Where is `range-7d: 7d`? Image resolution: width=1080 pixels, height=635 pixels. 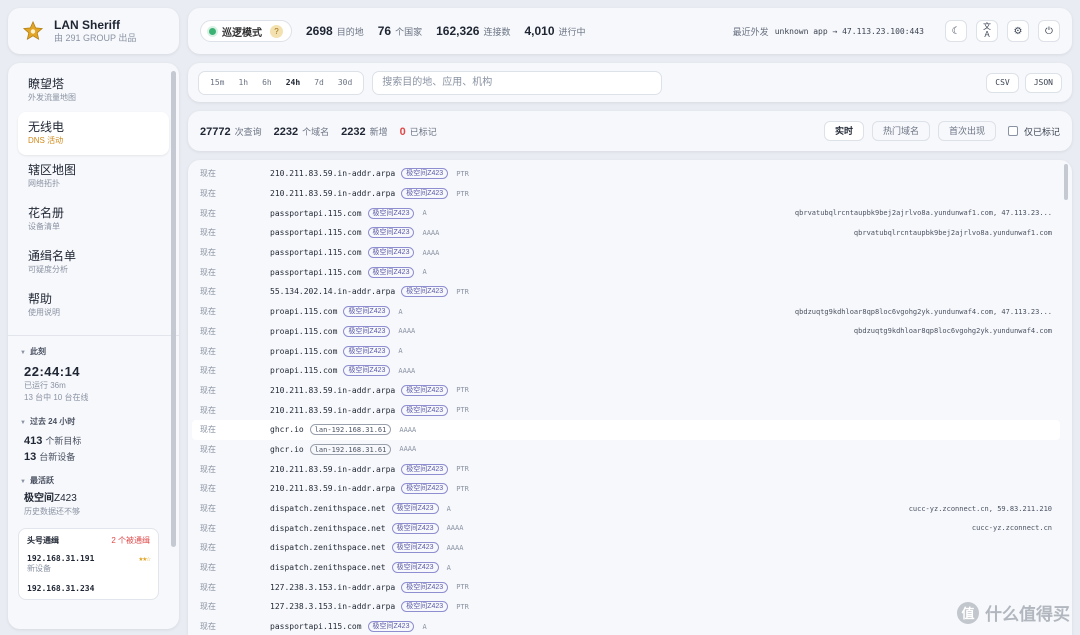
range-7d: 7d is located at coordinates (319, 83).